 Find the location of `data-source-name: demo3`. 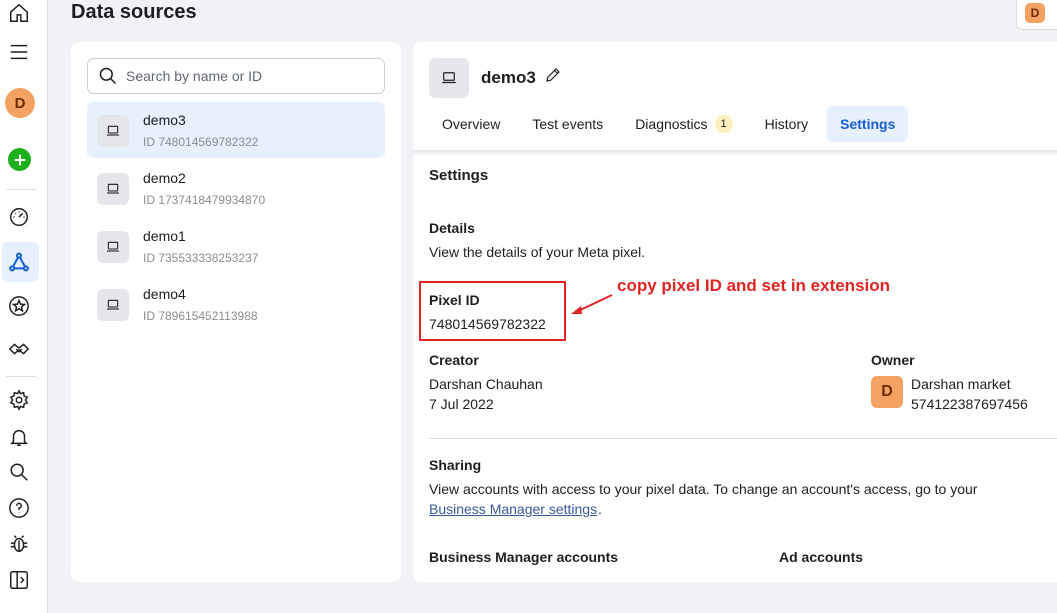

data-source-name: demo3 is located at coordinates (164, 120).